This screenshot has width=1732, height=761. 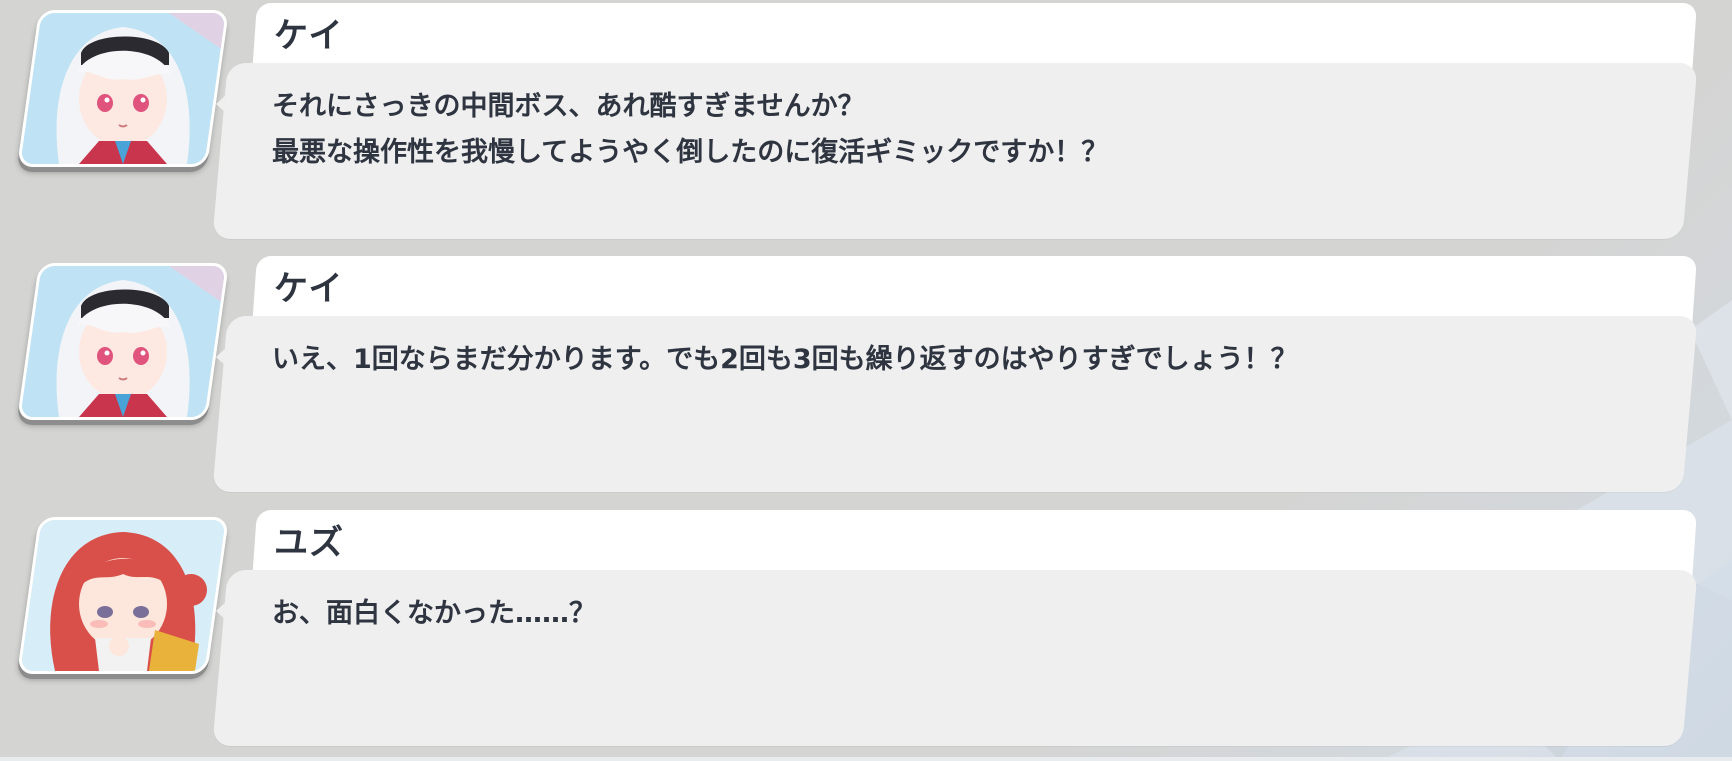 I want to click on yuzu-portrait-icon, so click(x=123, y=595).